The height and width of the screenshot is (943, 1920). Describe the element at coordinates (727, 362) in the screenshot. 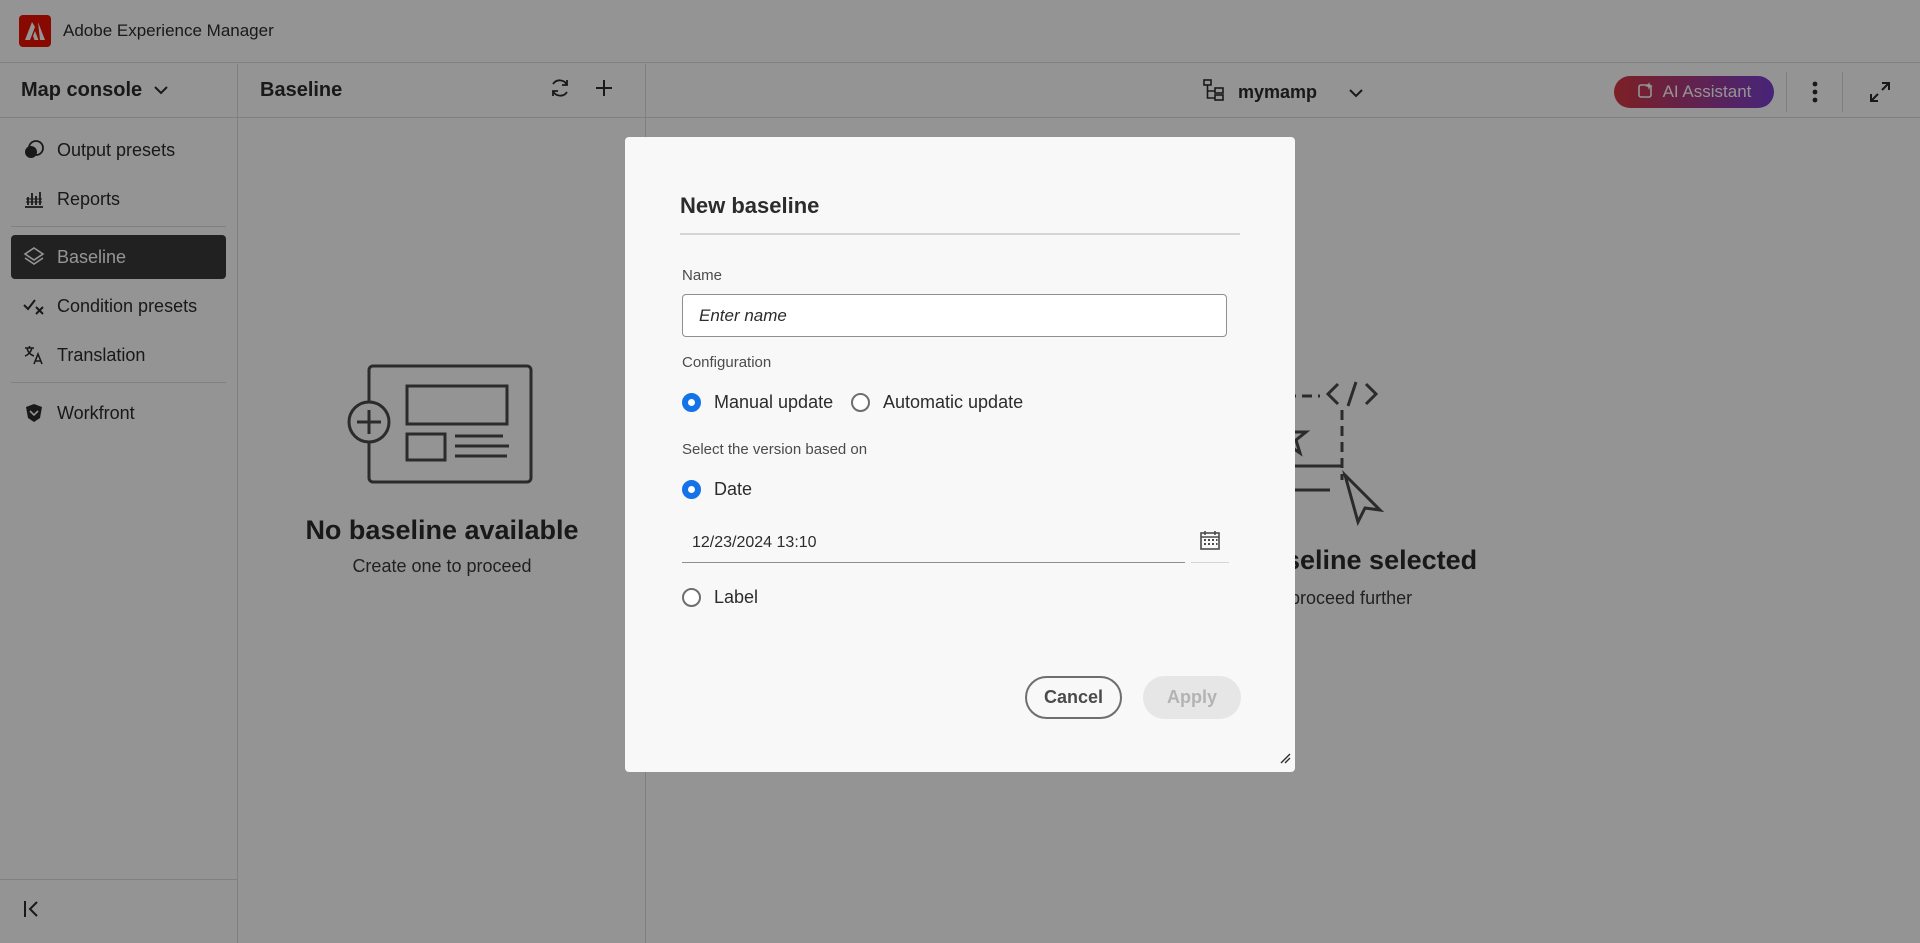

I see `configuration-label: Configuration` at that location.